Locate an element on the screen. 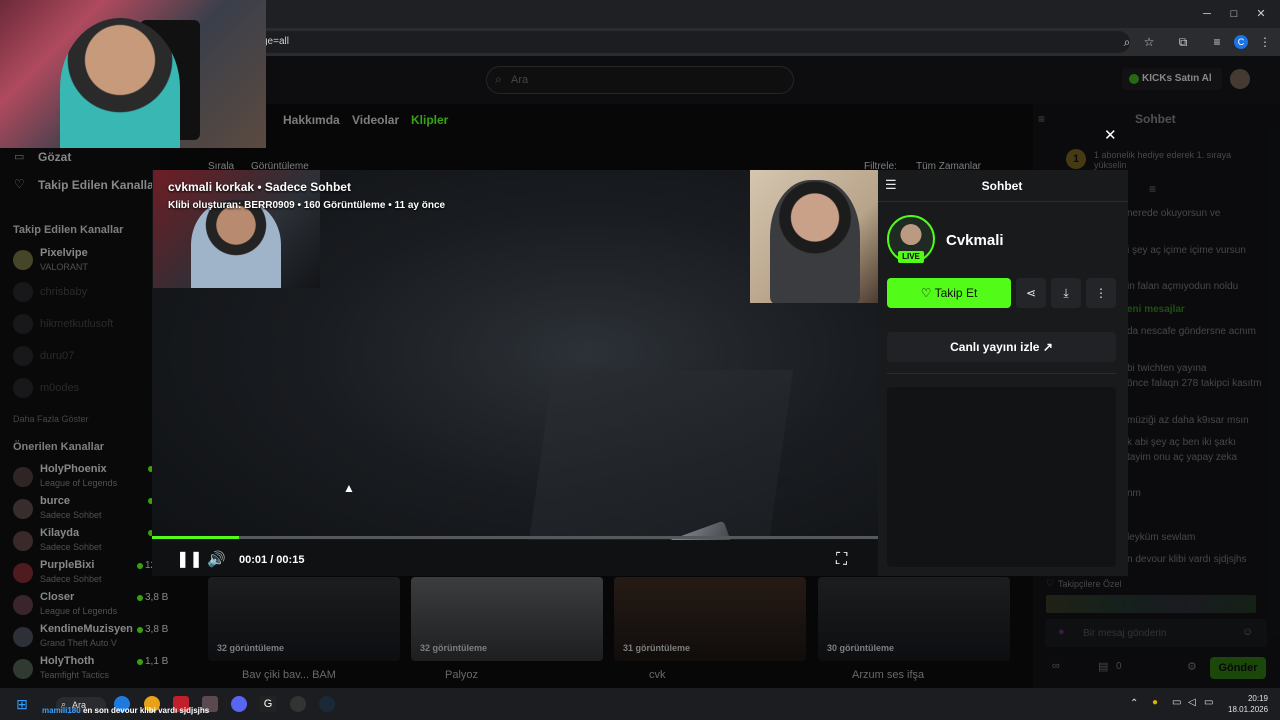  live-dot is located at coordinates (140, 630).